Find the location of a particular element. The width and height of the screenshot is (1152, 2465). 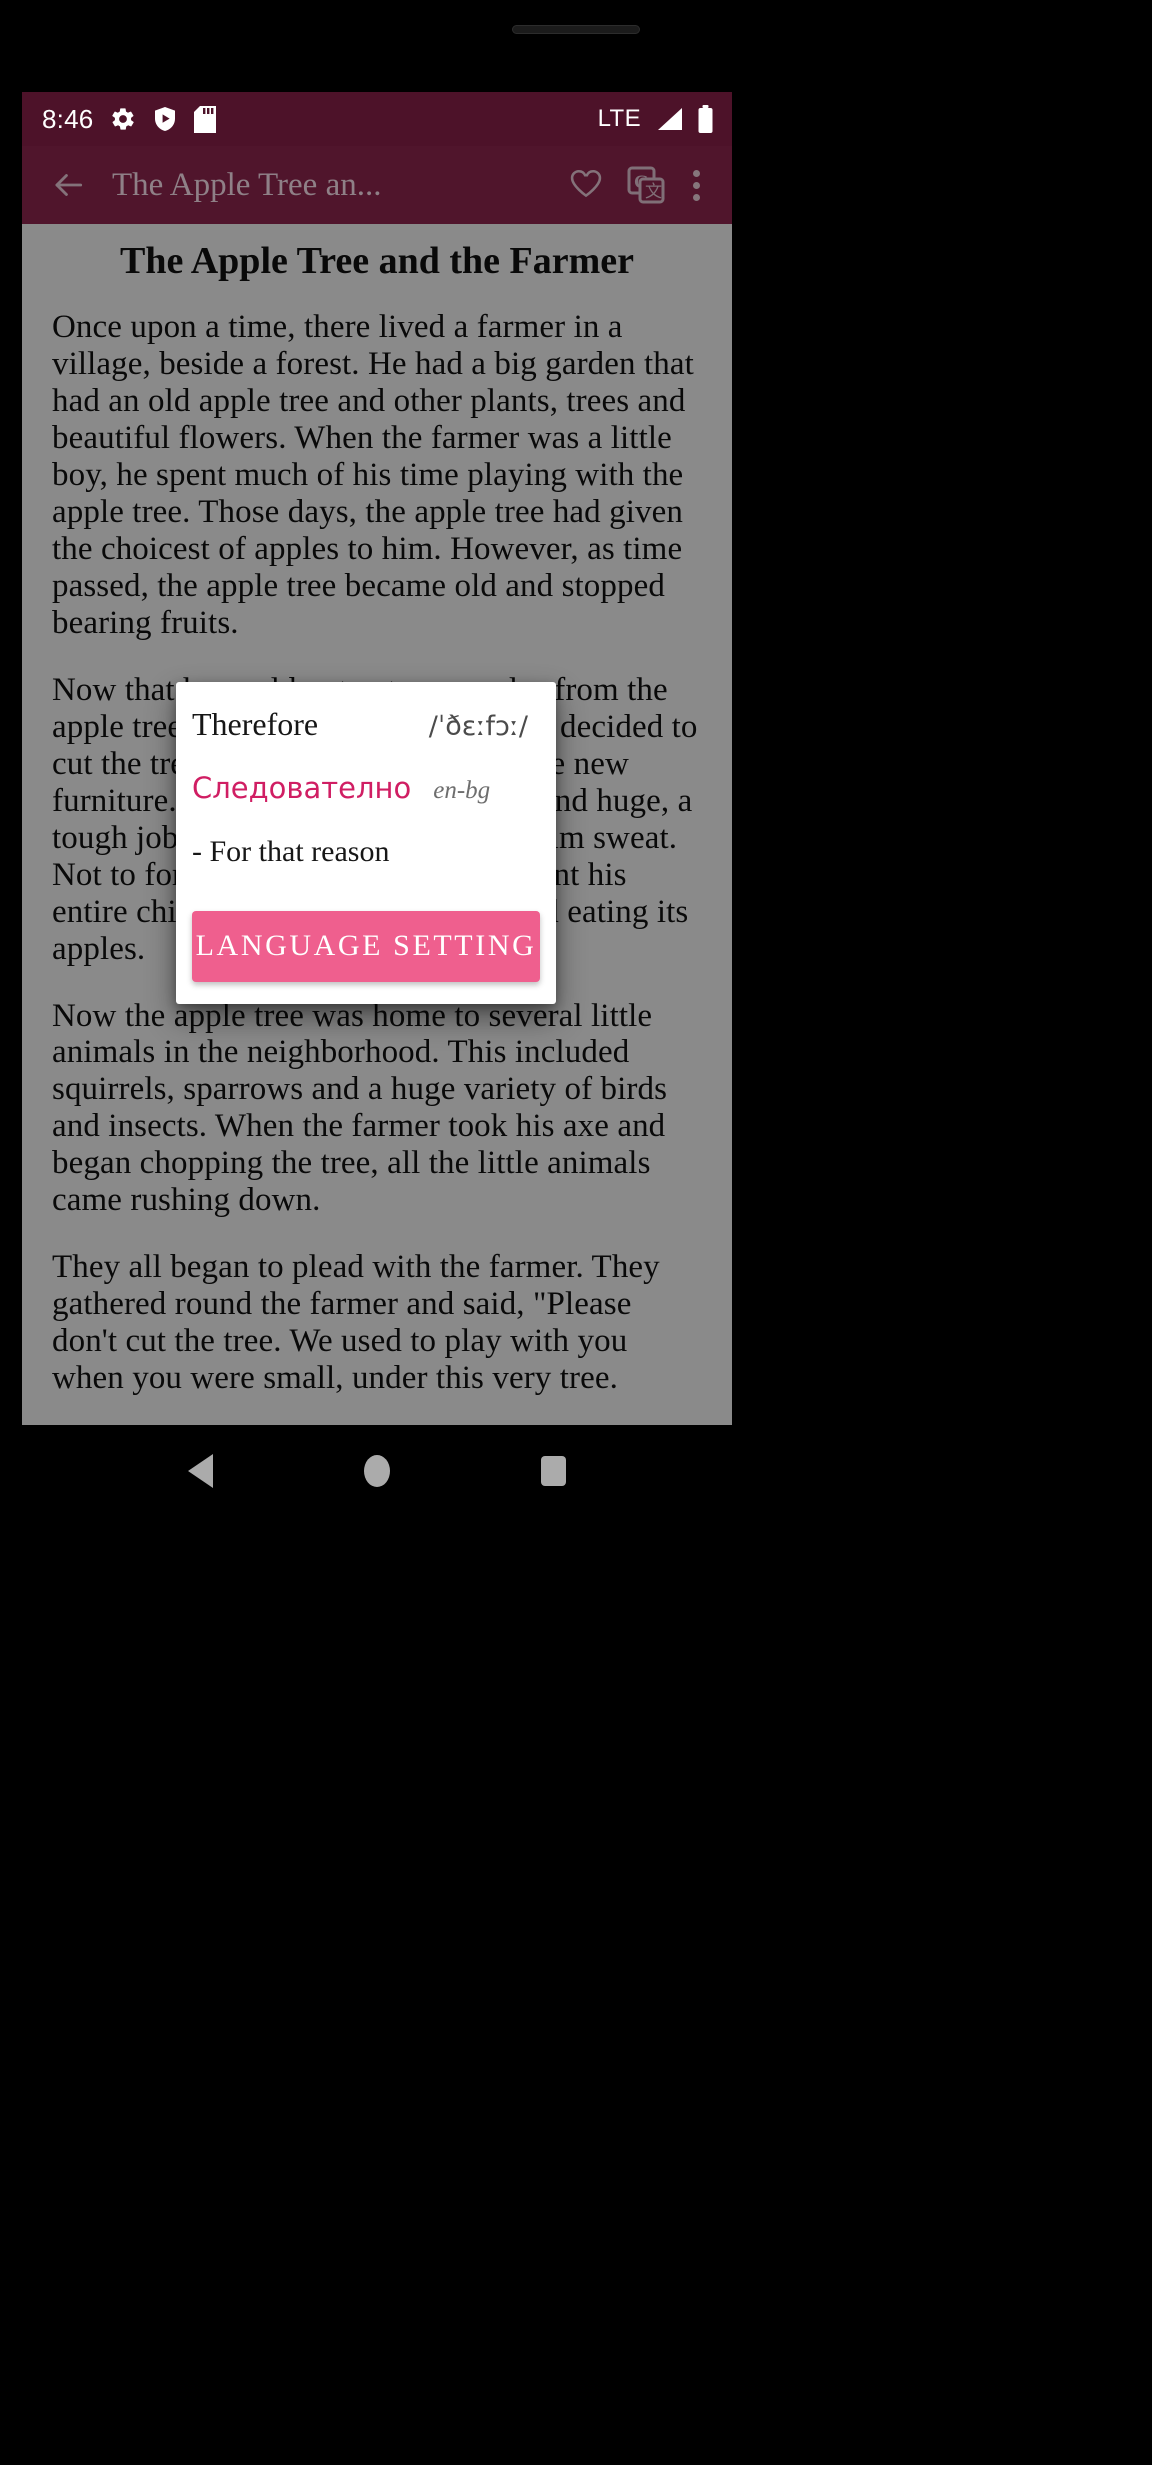

status-bar-left-group: 8:46 is located at coordinates (129, 119).